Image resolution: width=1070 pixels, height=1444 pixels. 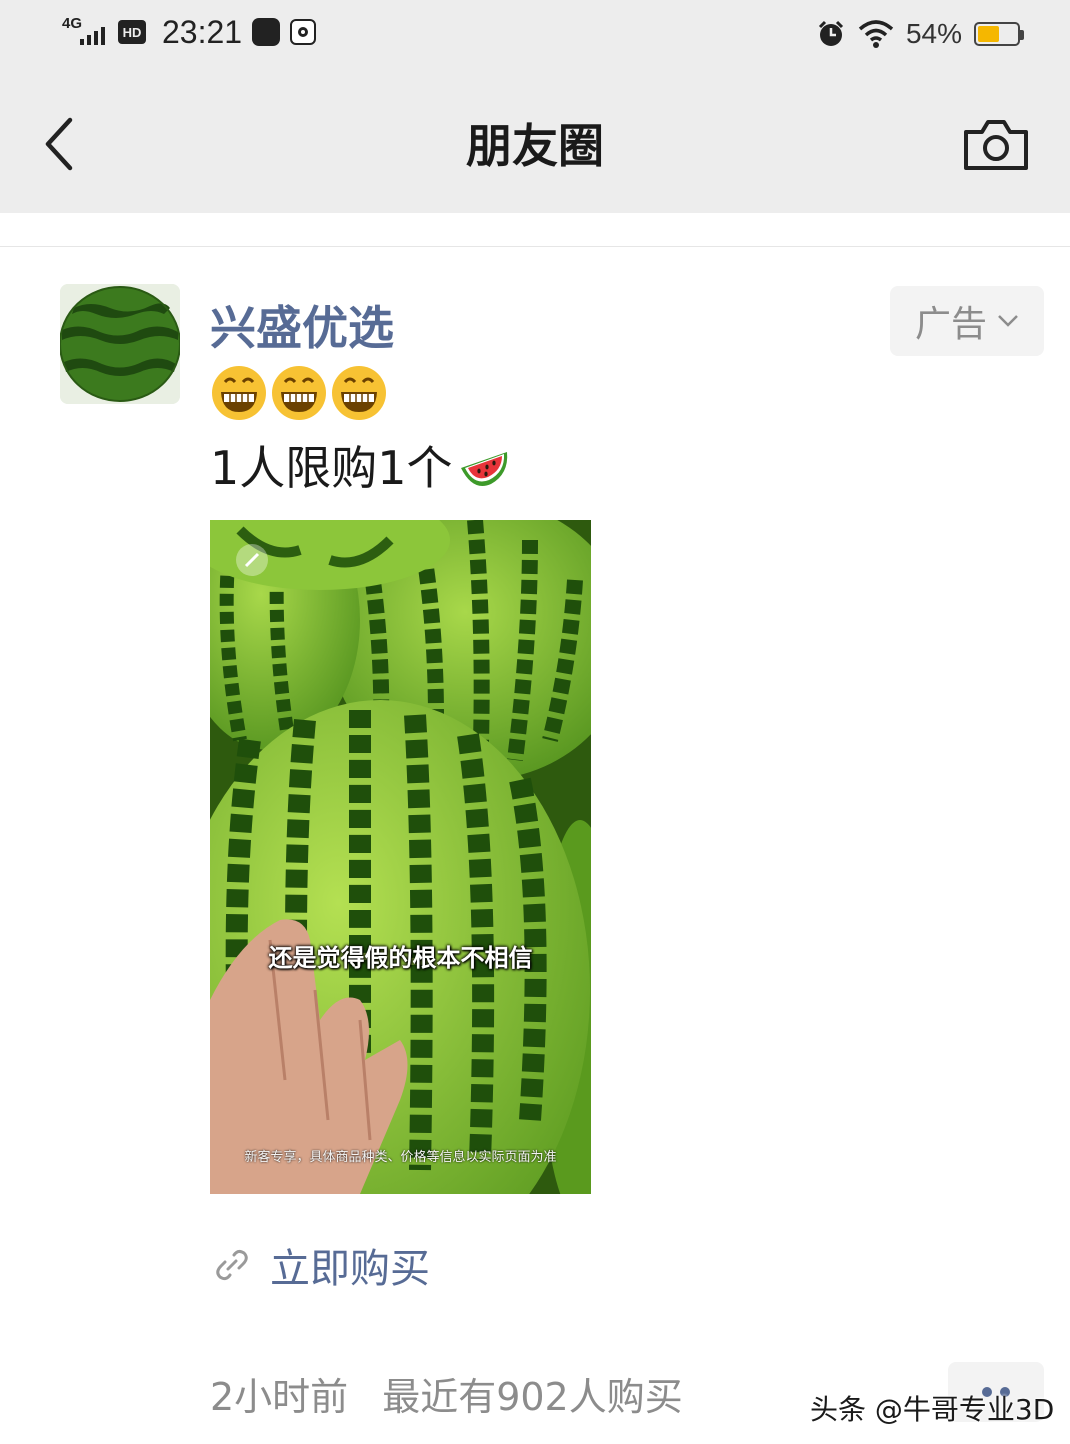 What do you see at coordinates (483, 469) in the screenshot?
I see `watermelon-emoji` at bounding box center [483, 469].